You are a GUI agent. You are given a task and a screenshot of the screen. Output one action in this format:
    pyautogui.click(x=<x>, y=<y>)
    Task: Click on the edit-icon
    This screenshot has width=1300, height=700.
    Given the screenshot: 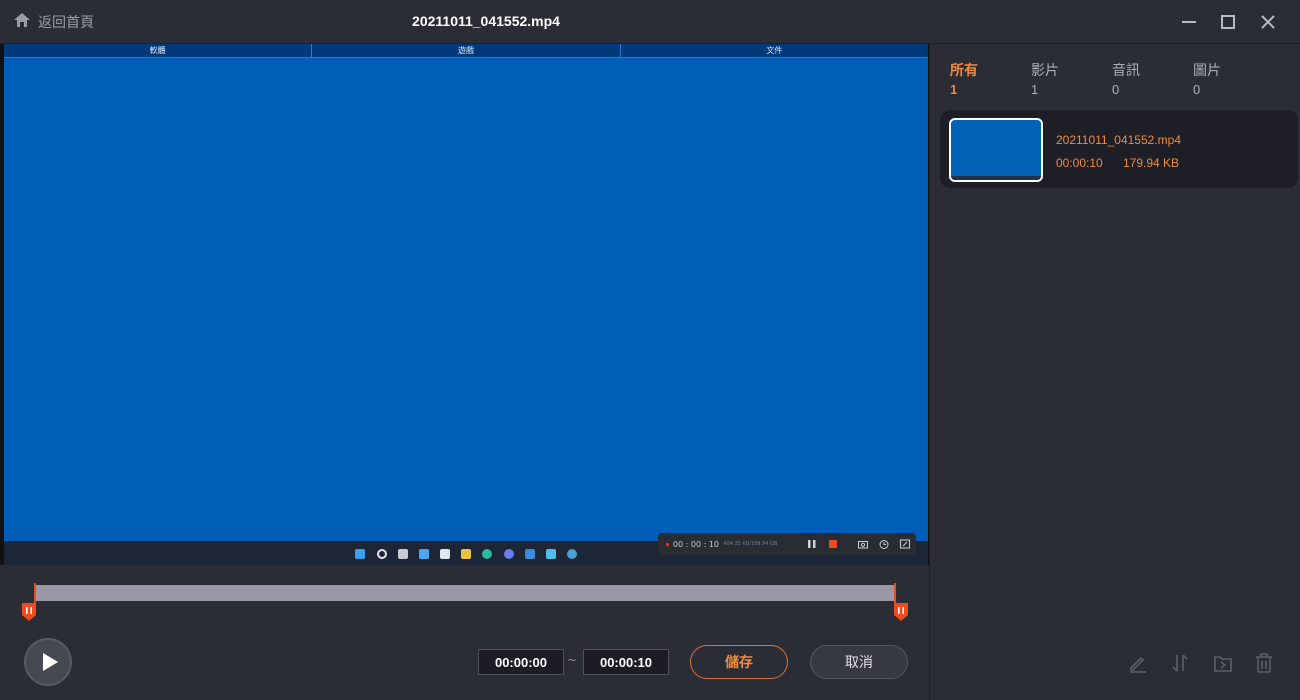 What is the action you would take?
    pyautogui.click(x=1138, y=663)
    